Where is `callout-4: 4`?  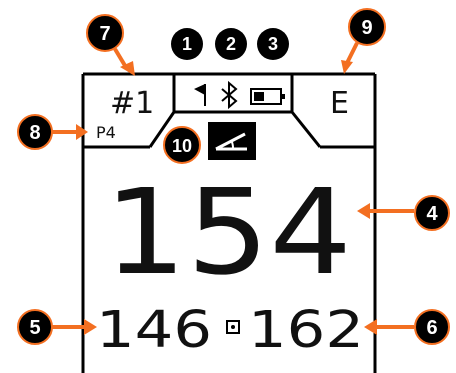
callout-4: 4 is located at coordinates (403, 213).